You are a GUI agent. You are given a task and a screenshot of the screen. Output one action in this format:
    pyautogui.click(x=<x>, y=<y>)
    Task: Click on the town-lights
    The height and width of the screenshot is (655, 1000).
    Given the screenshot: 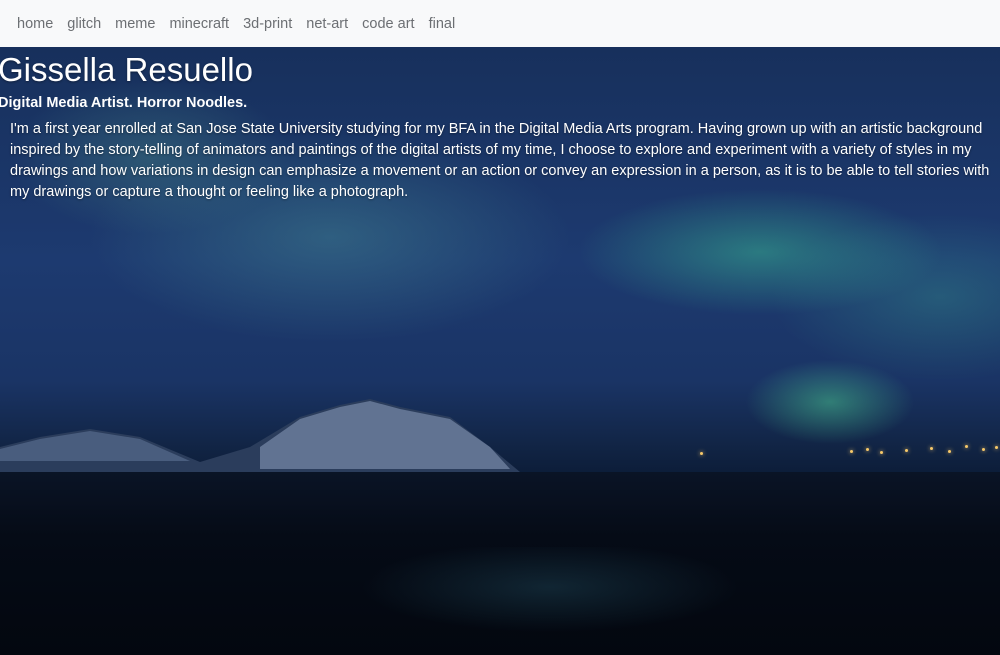 What is the action you would take?
    pyautogui.click(x=500, y=452)
    